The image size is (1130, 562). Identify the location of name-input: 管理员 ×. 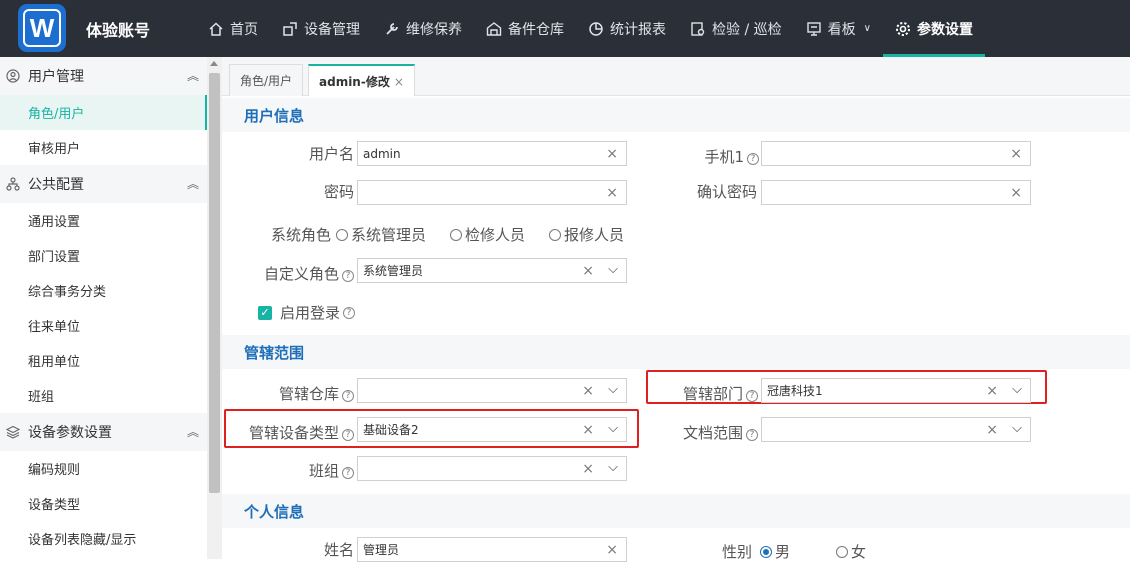
(492, 549).